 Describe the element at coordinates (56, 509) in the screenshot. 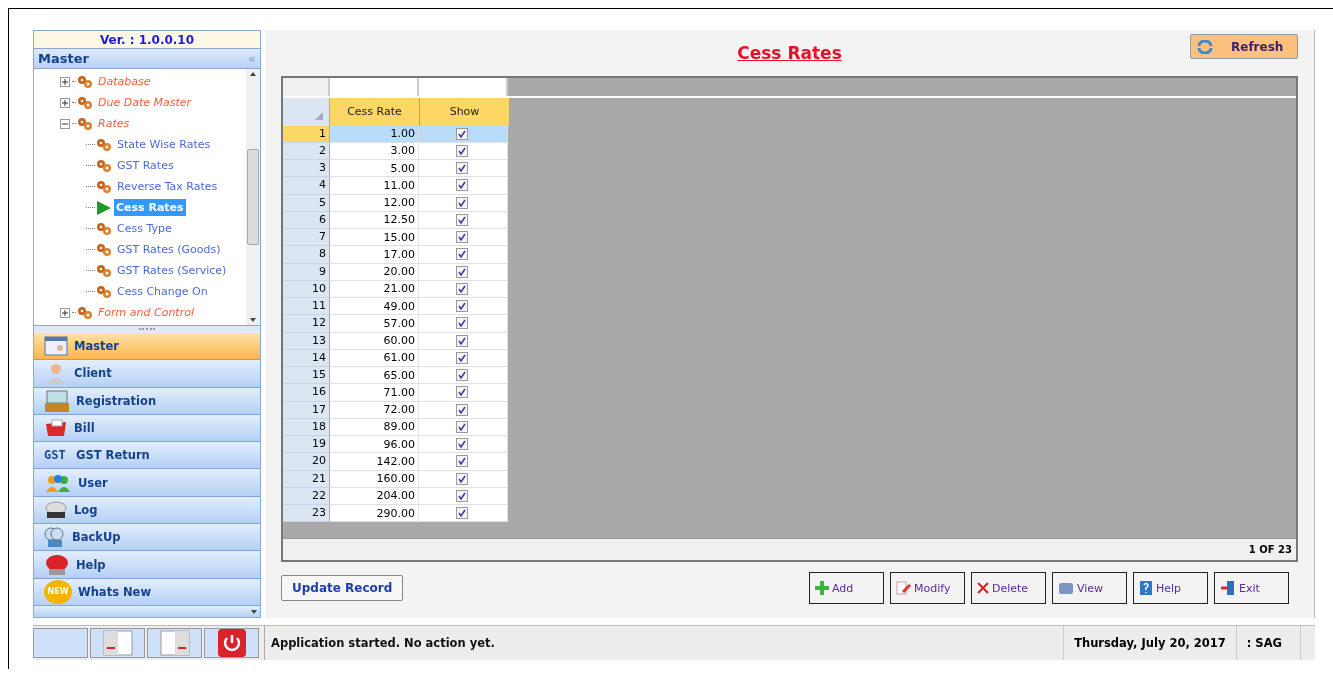

I see `disc-drive-icon` at that location.